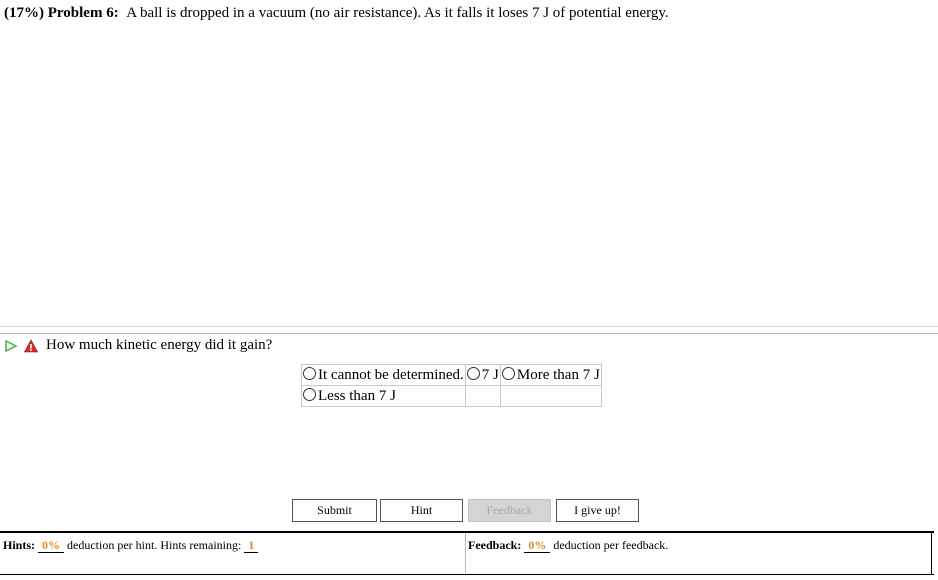 This screenshot has height=580, width=938. I want to click on hints-remaining-value: 1, so click(251, 546).